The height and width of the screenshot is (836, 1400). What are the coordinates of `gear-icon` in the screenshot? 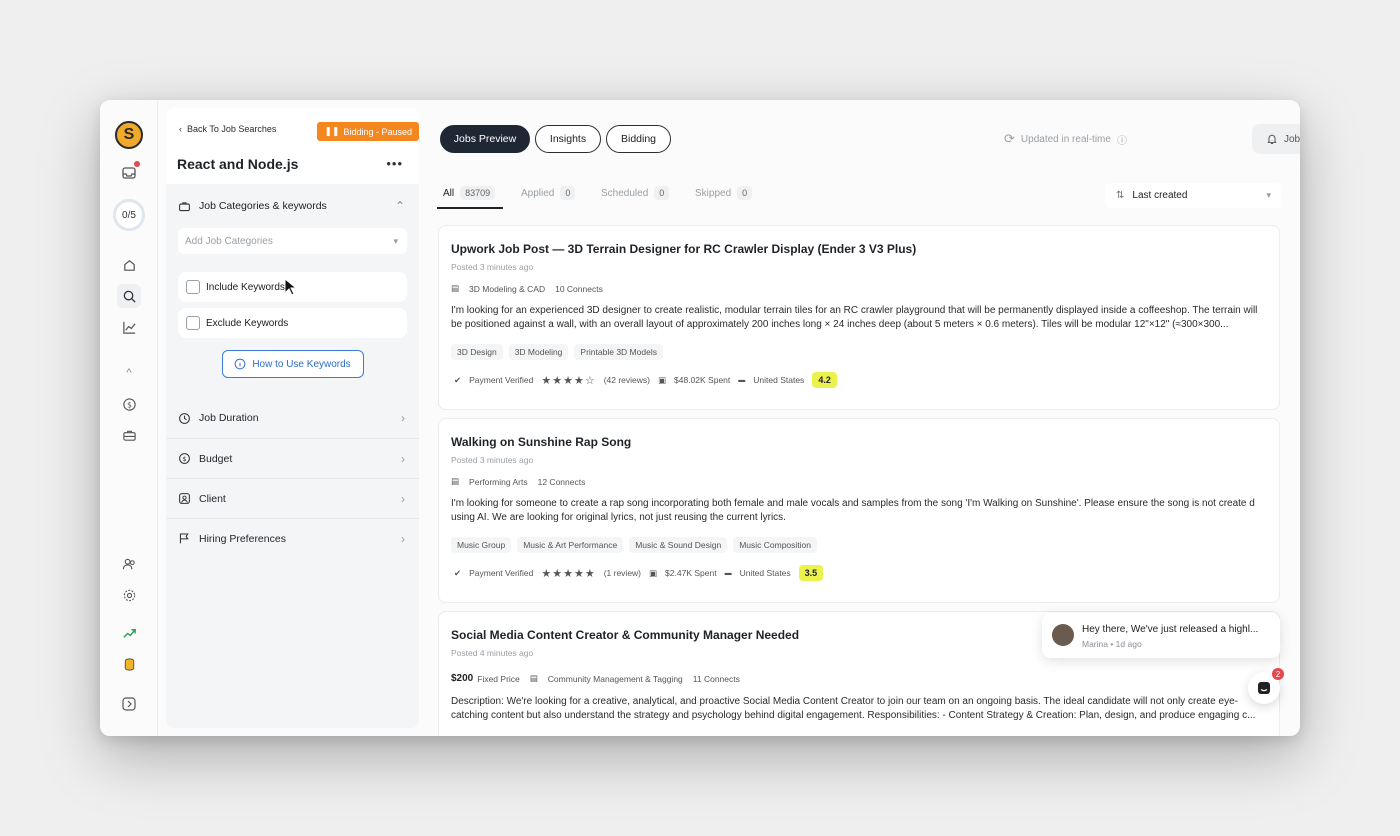 It's located at (129, 595).